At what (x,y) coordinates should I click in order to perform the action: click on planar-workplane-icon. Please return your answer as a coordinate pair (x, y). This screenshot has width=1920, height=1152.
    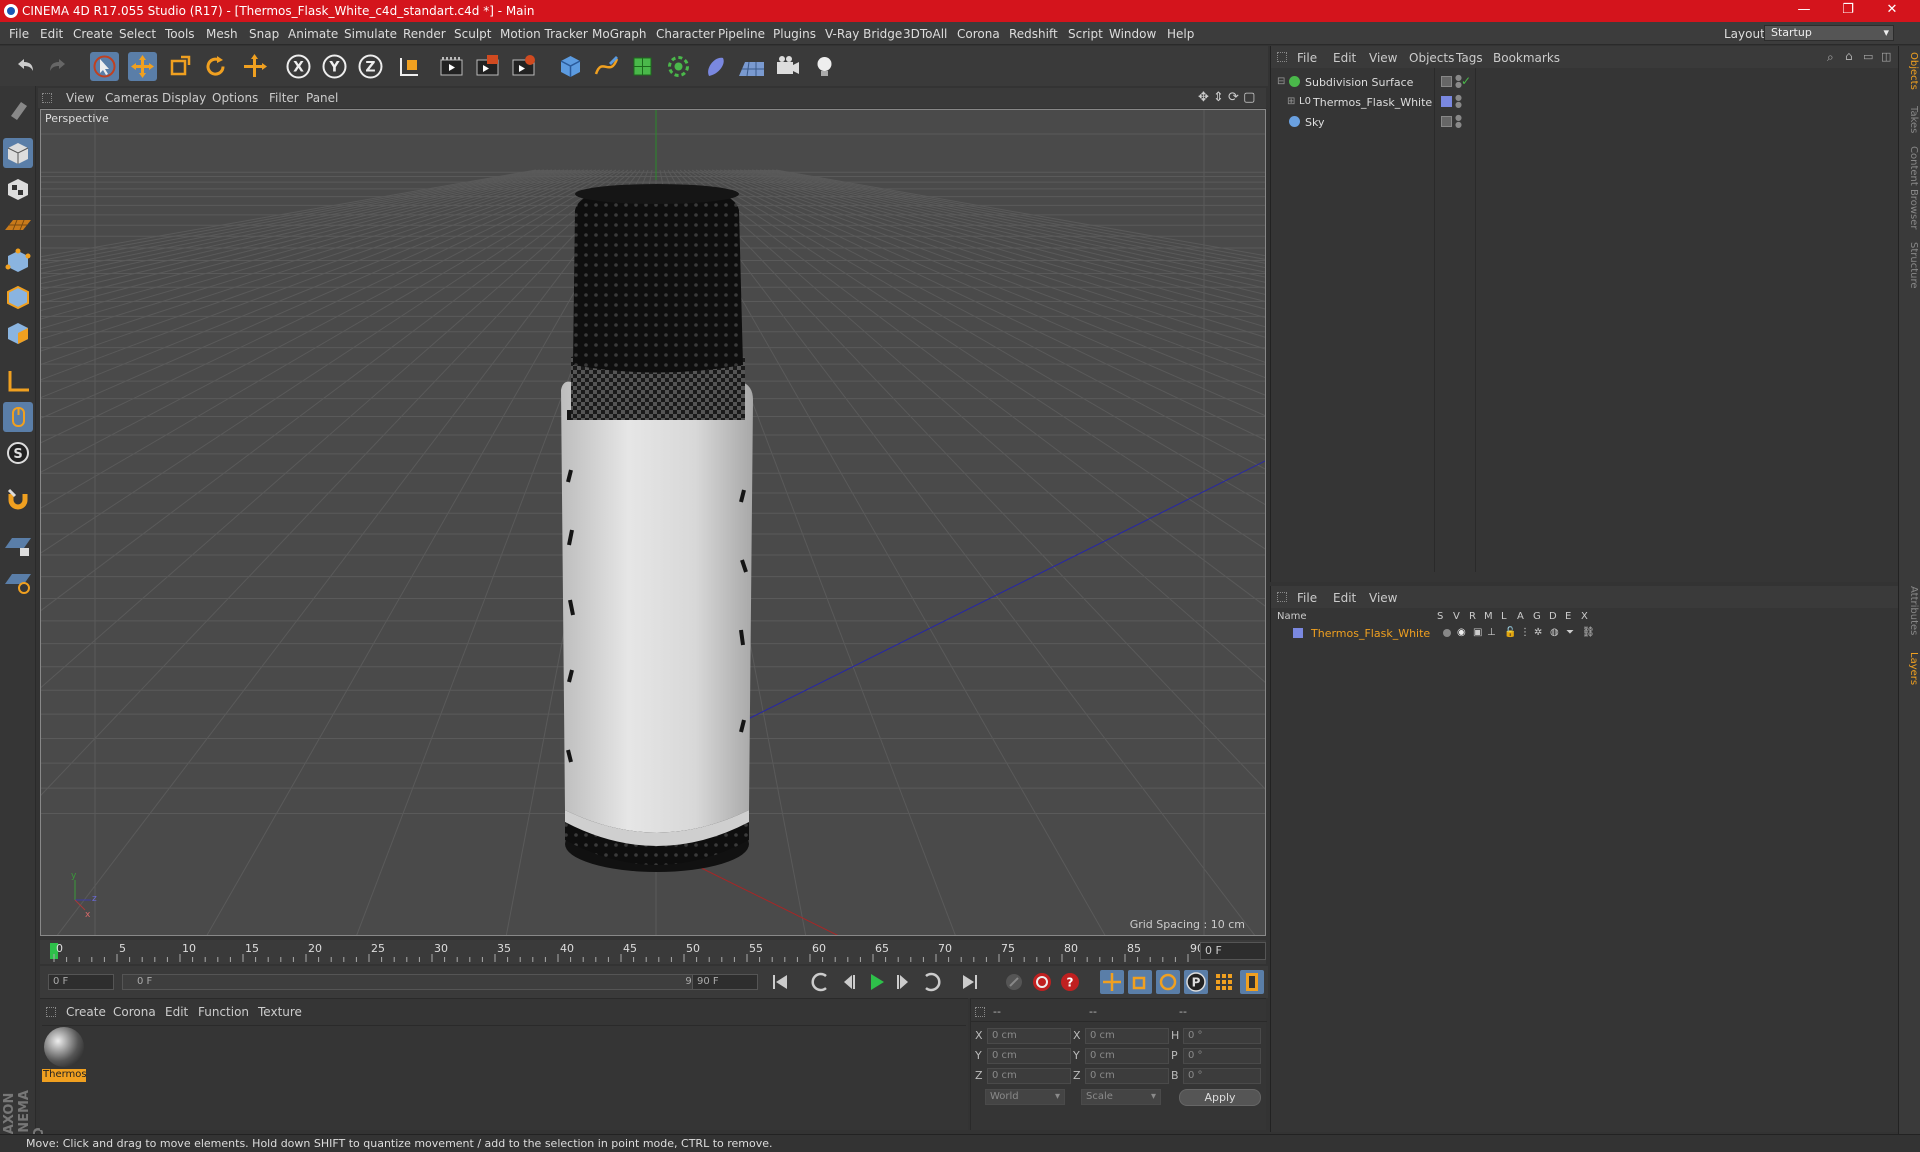
    Looking at the image, I should click on (18, 581).